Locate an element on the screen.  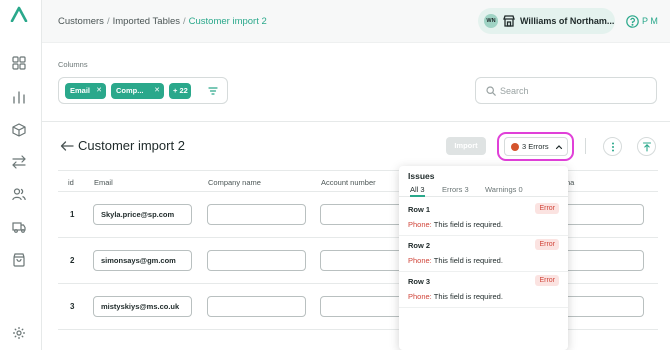
tab-errors: Errors 3 is located at coordinates (455, 189).